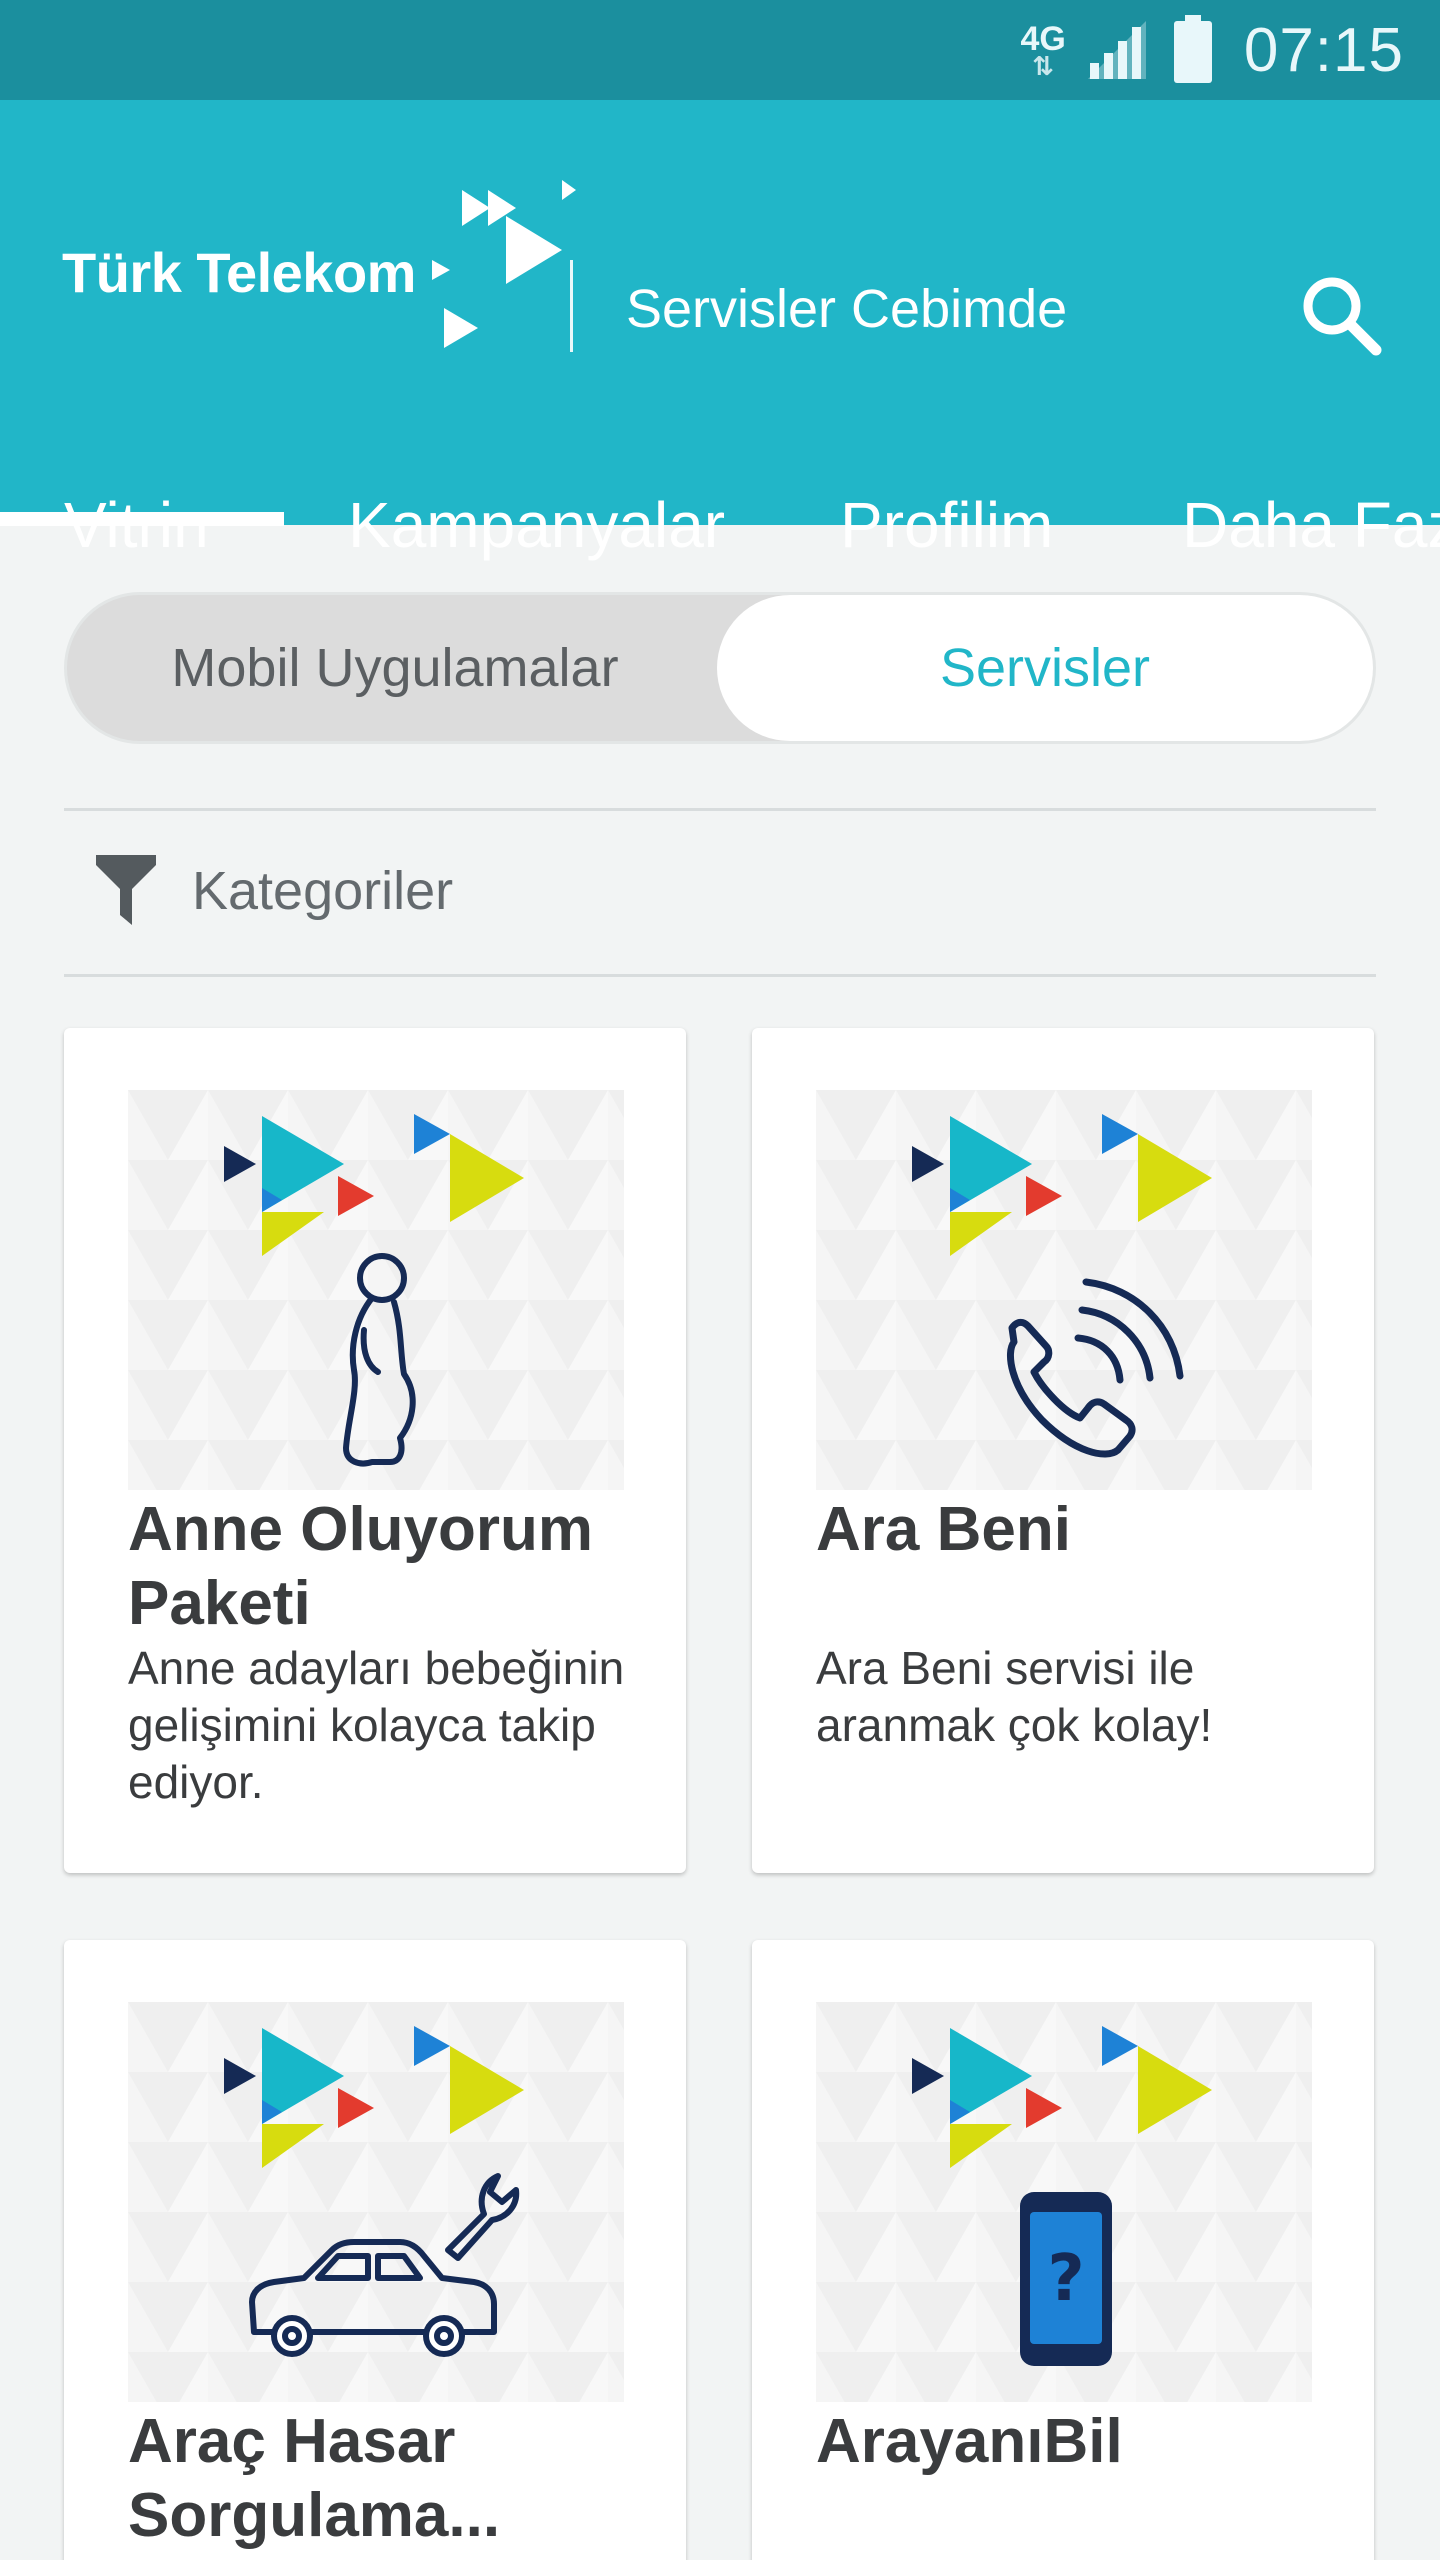 The image size is (1440, 2560). What do you see at coordinates (142, 519) in the screenshot?
I see `active-tab-indicator` at bounding box center [142, 519].